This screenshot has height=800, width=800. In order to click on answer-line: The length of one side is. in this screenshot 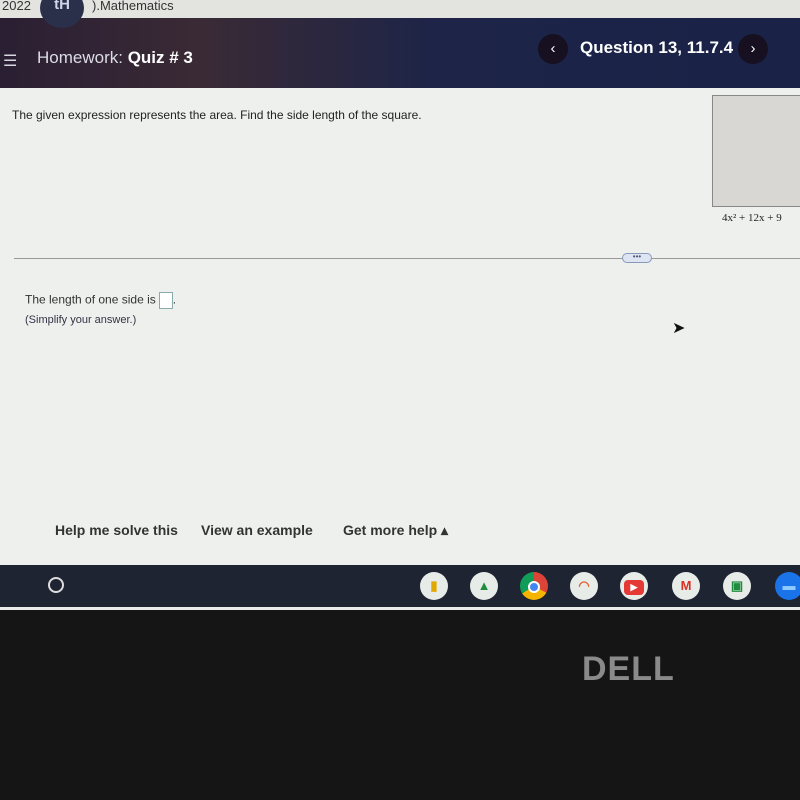, I will do `click(100, 300)`.